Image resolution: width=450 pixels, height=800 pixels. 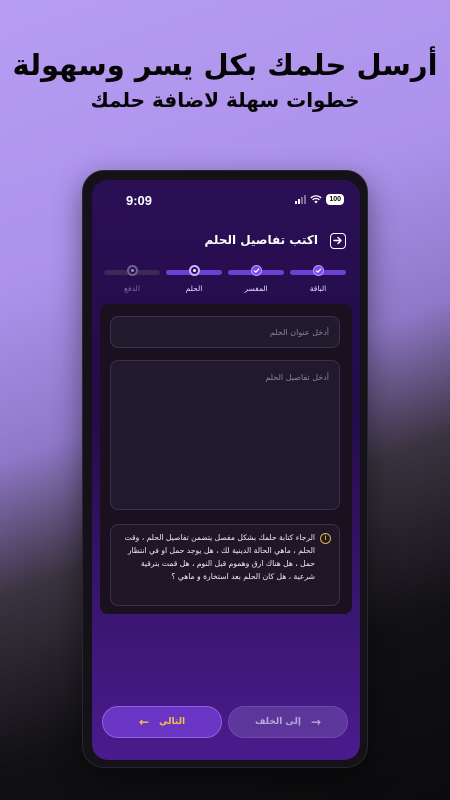 I want to click on battery-indicator: 100, so click(x=335, y=199).